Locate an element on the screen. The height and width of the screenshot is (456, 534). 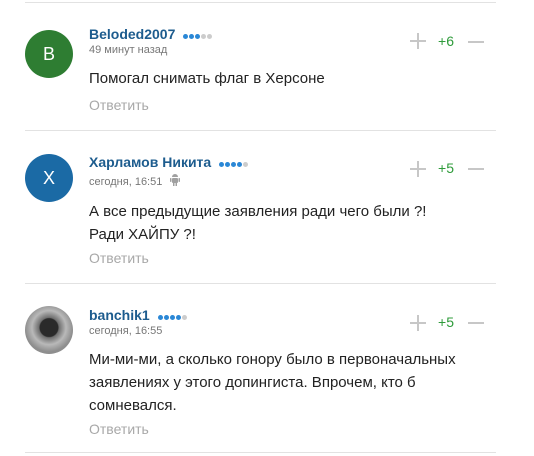
comment-author-row: banchik1 is located at coordinates (138, 315).